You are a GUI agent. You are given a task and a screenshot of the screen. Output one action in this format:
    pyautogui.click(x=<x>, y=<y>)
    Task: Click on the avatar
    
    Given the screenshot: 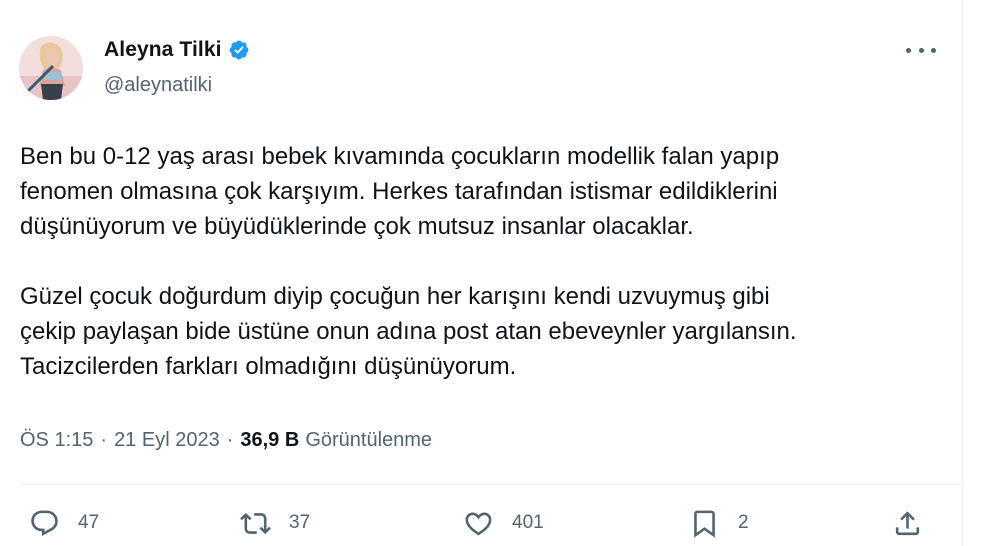 What is the action you would take?
    pyautogui.click(x=51, y=68)
    